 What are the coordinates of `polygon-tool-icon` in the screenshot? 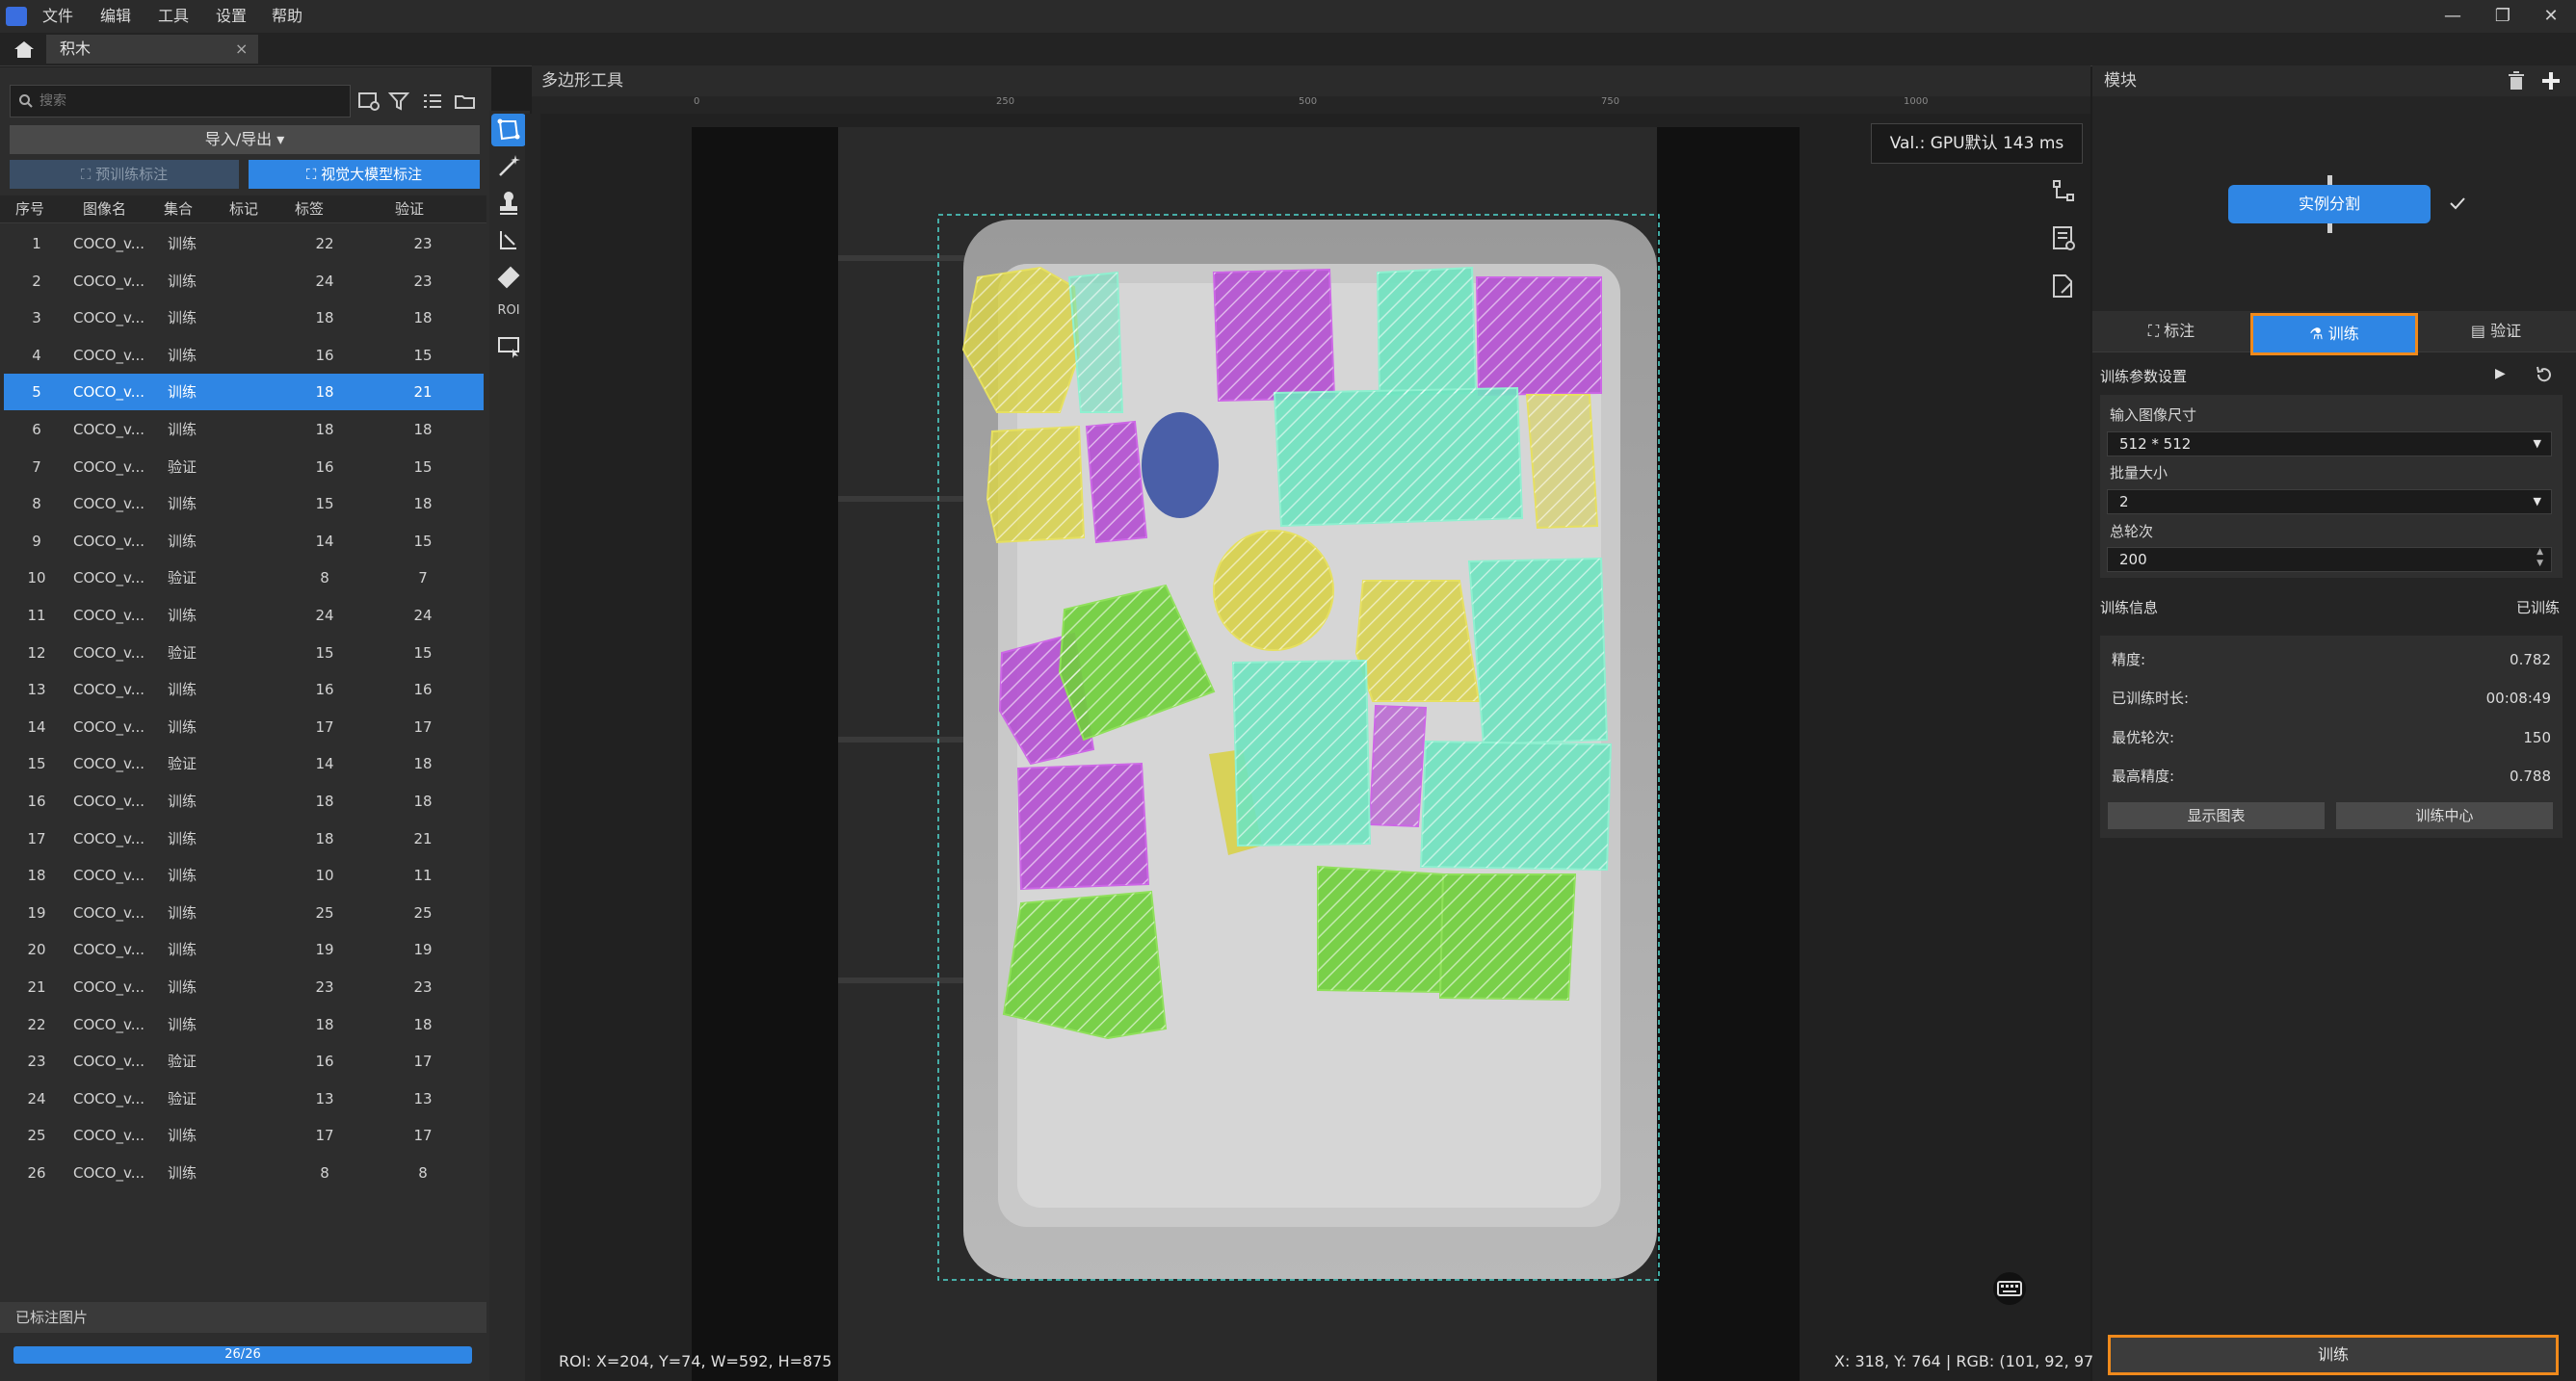 It's located at (509, 130).